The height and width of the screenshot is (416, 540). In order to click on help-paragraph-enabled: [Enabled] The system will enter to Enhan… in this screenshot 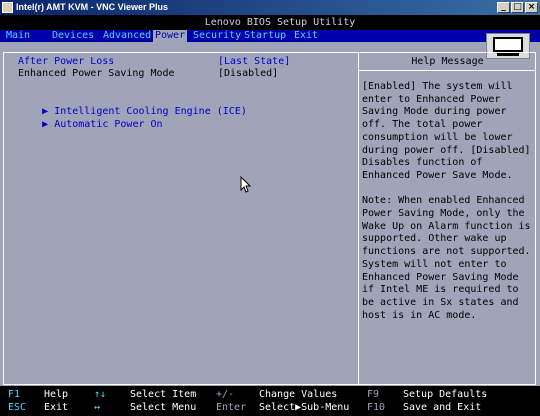, I will do `click(446, 131)`.